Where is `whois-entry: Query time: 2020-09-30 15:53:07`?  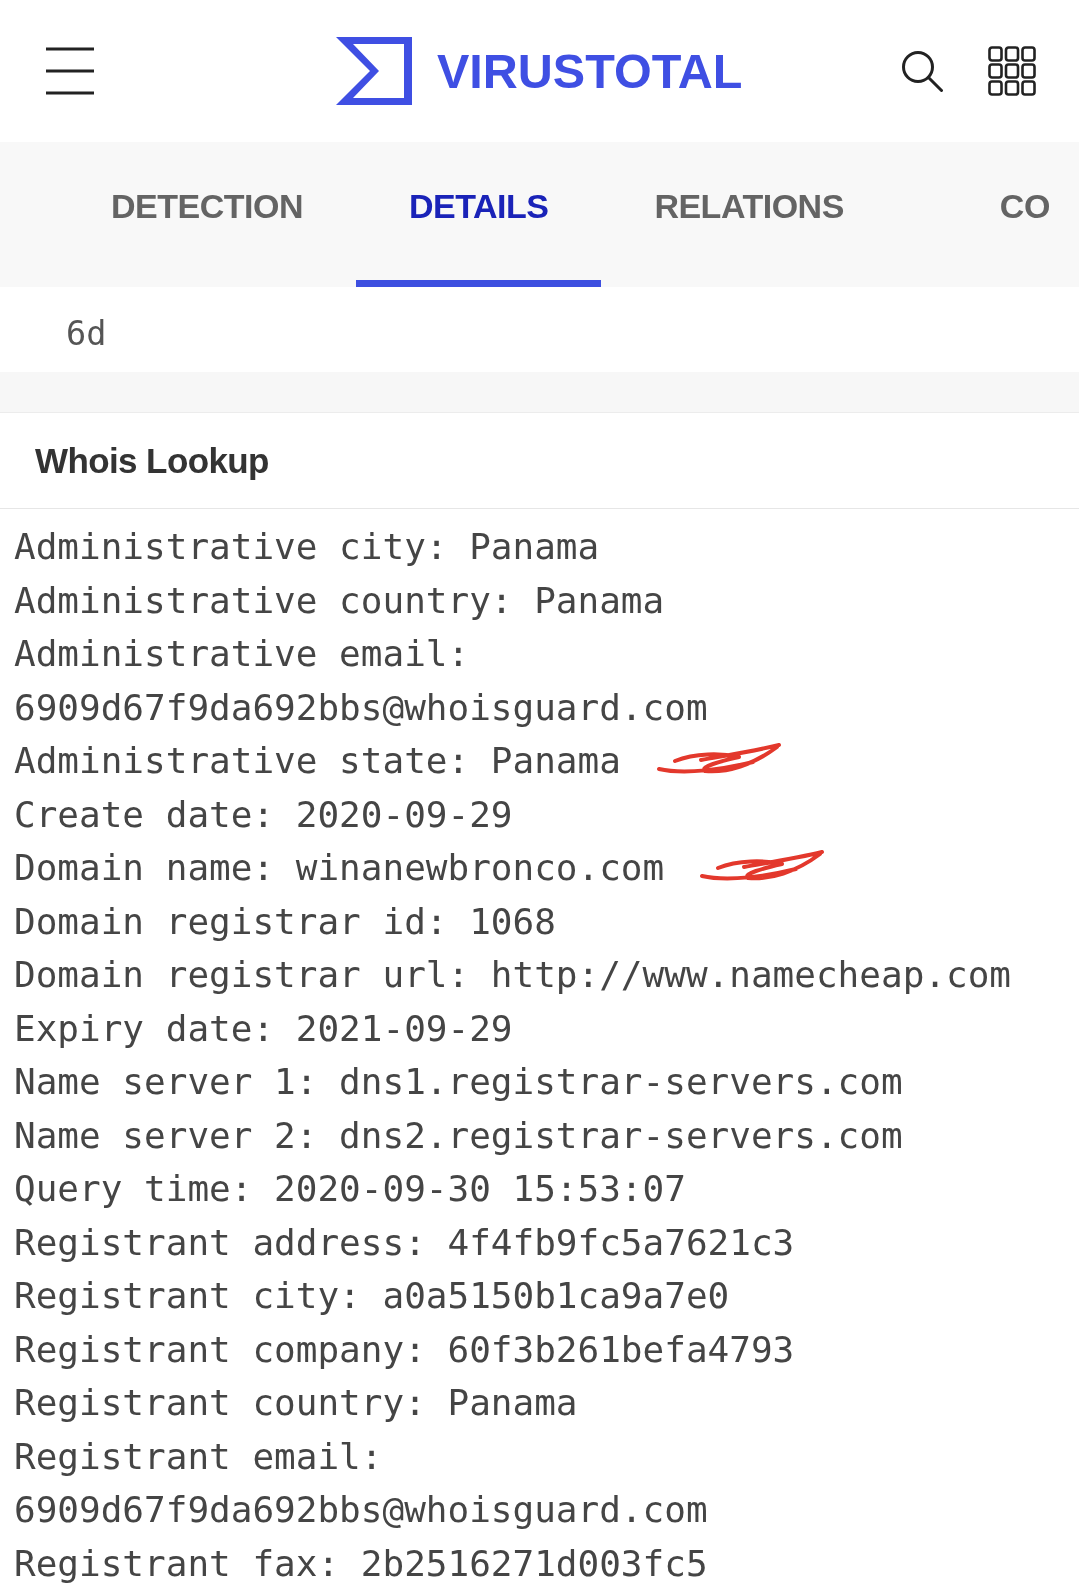 whois-entry: Query time: 2020-09-30 15:53:07 is located at coordinates (350, 1189).